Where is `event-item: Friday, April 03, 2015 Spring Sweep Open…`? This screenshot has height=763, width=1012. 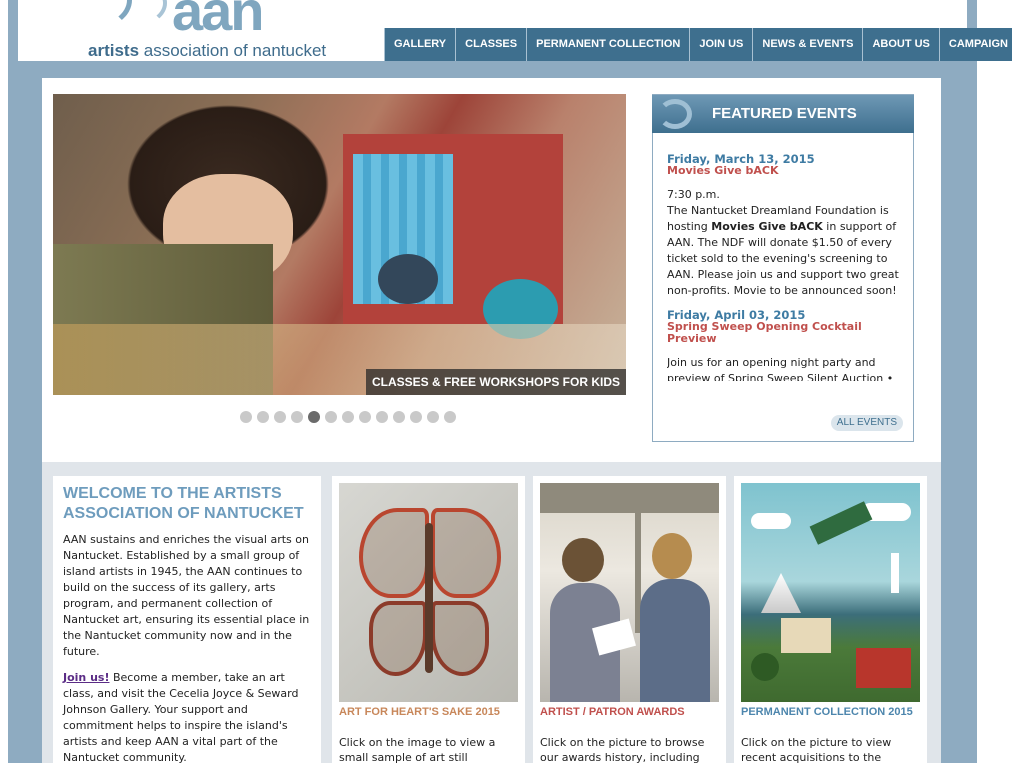 event-item: Friday, April 03, 2015 Spring Sweep Open… is located at coordinates (787, 345).